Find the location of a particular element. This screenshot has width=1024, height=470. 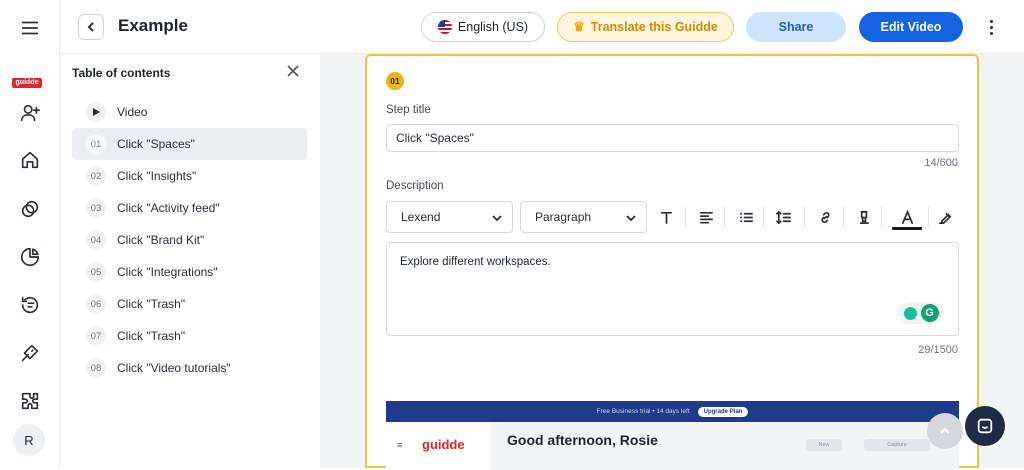

chevron-up-icon is located at coordinates (945, 430).